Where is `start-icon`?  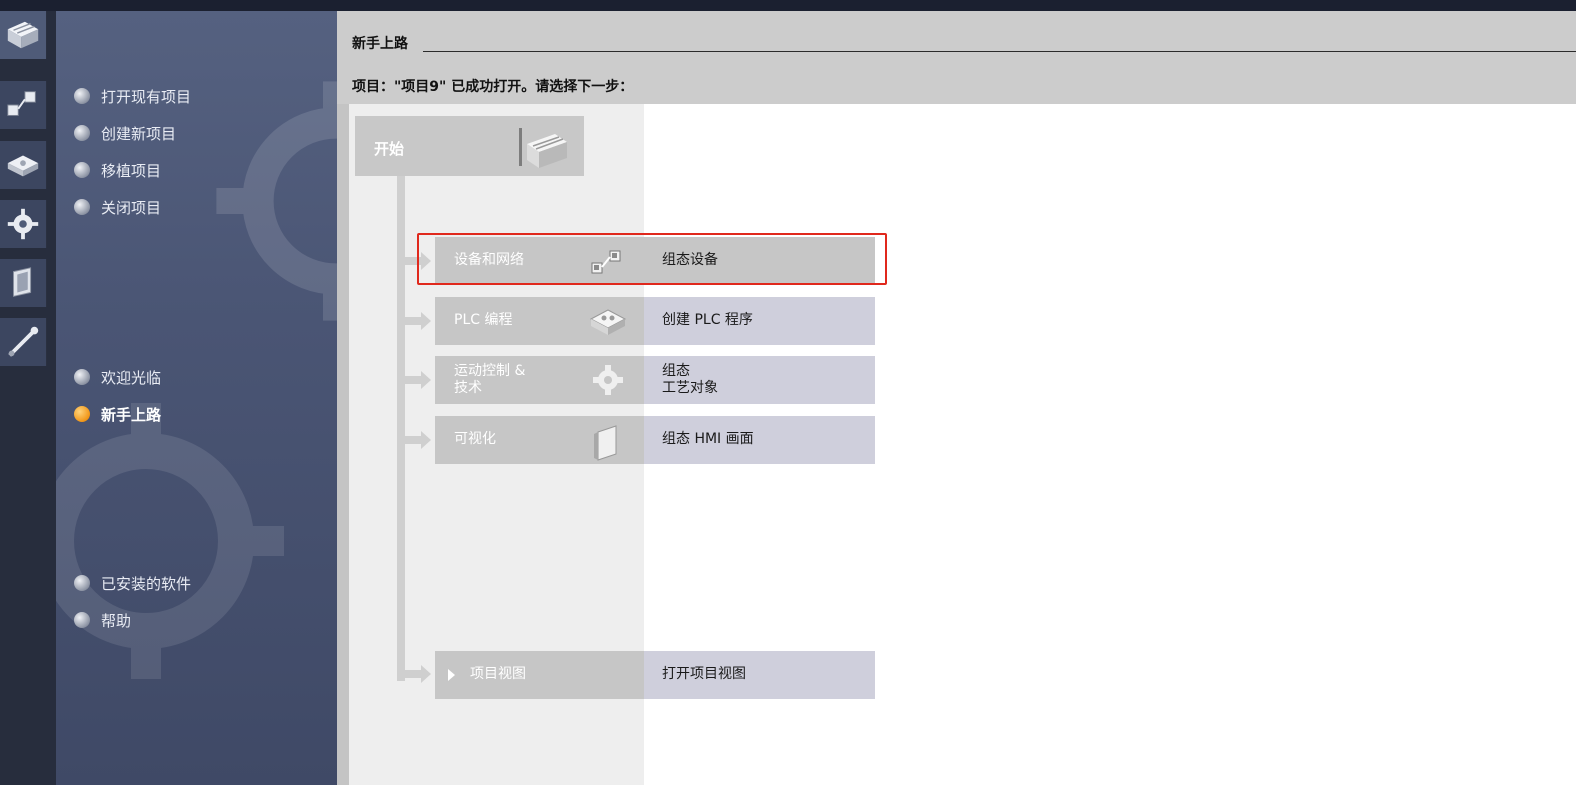
start-icon is located at coordinates (23, 35).